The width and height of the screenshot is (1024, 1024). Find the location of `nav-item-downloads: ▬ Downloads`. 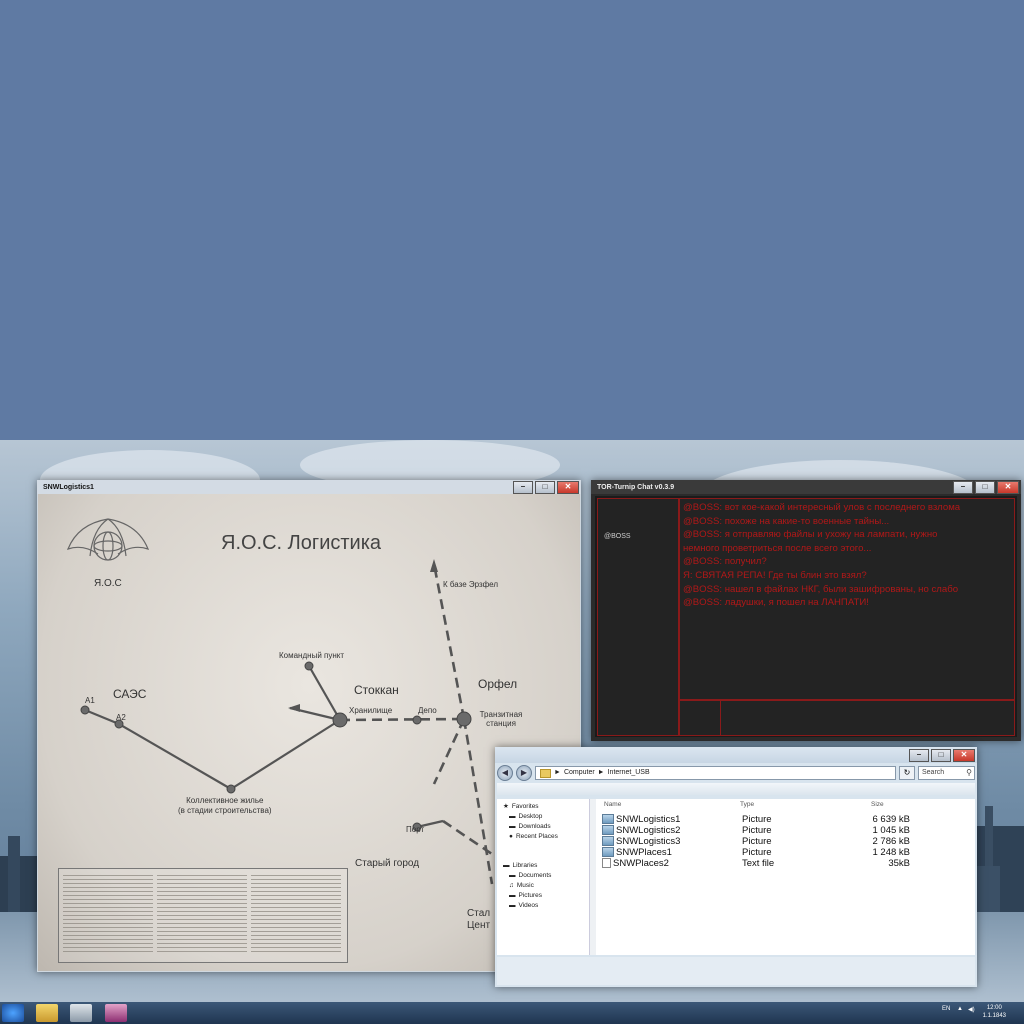

nav-item-downloads: ▬ Downloads is located at coordinates (543, 826).